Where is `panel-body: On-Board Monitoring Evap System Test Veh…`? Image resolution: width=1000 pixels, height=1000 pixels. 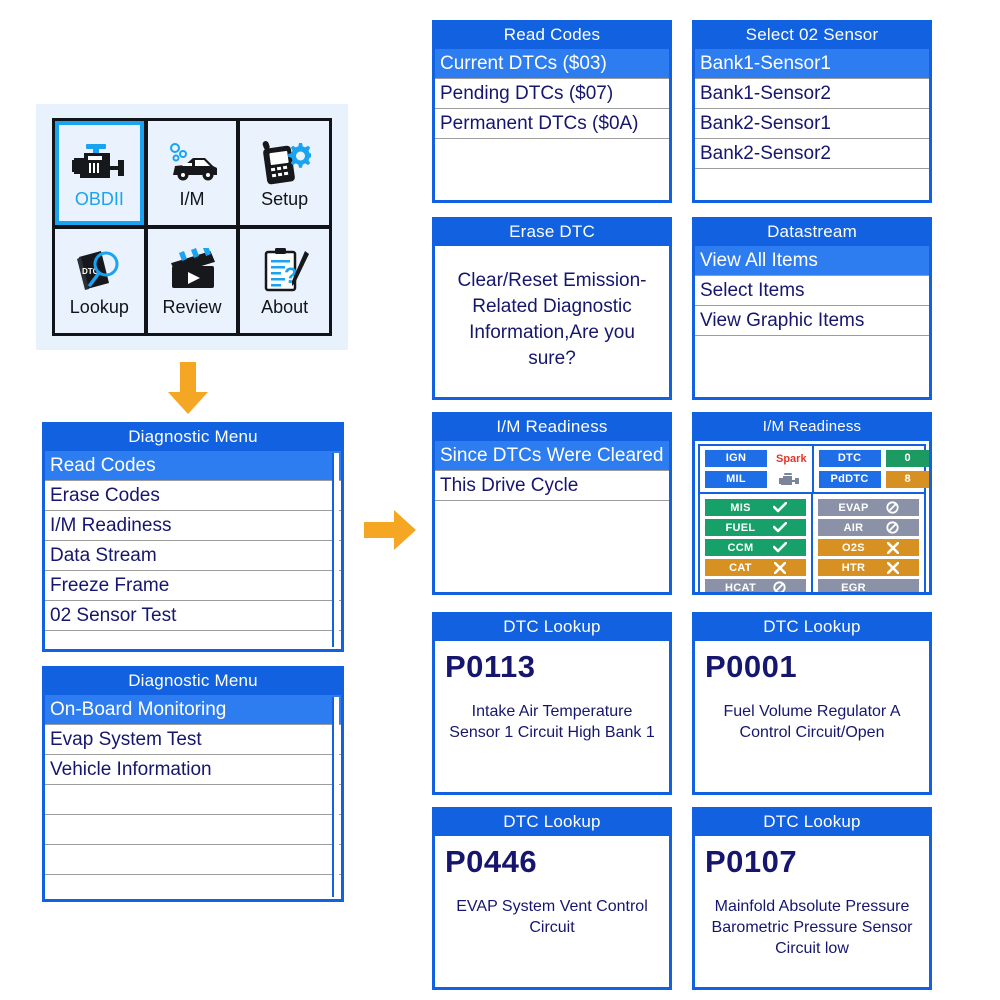 panel-body: On-Board Monitoring Evap System Test Veh… is located at coordinates (193, 797).